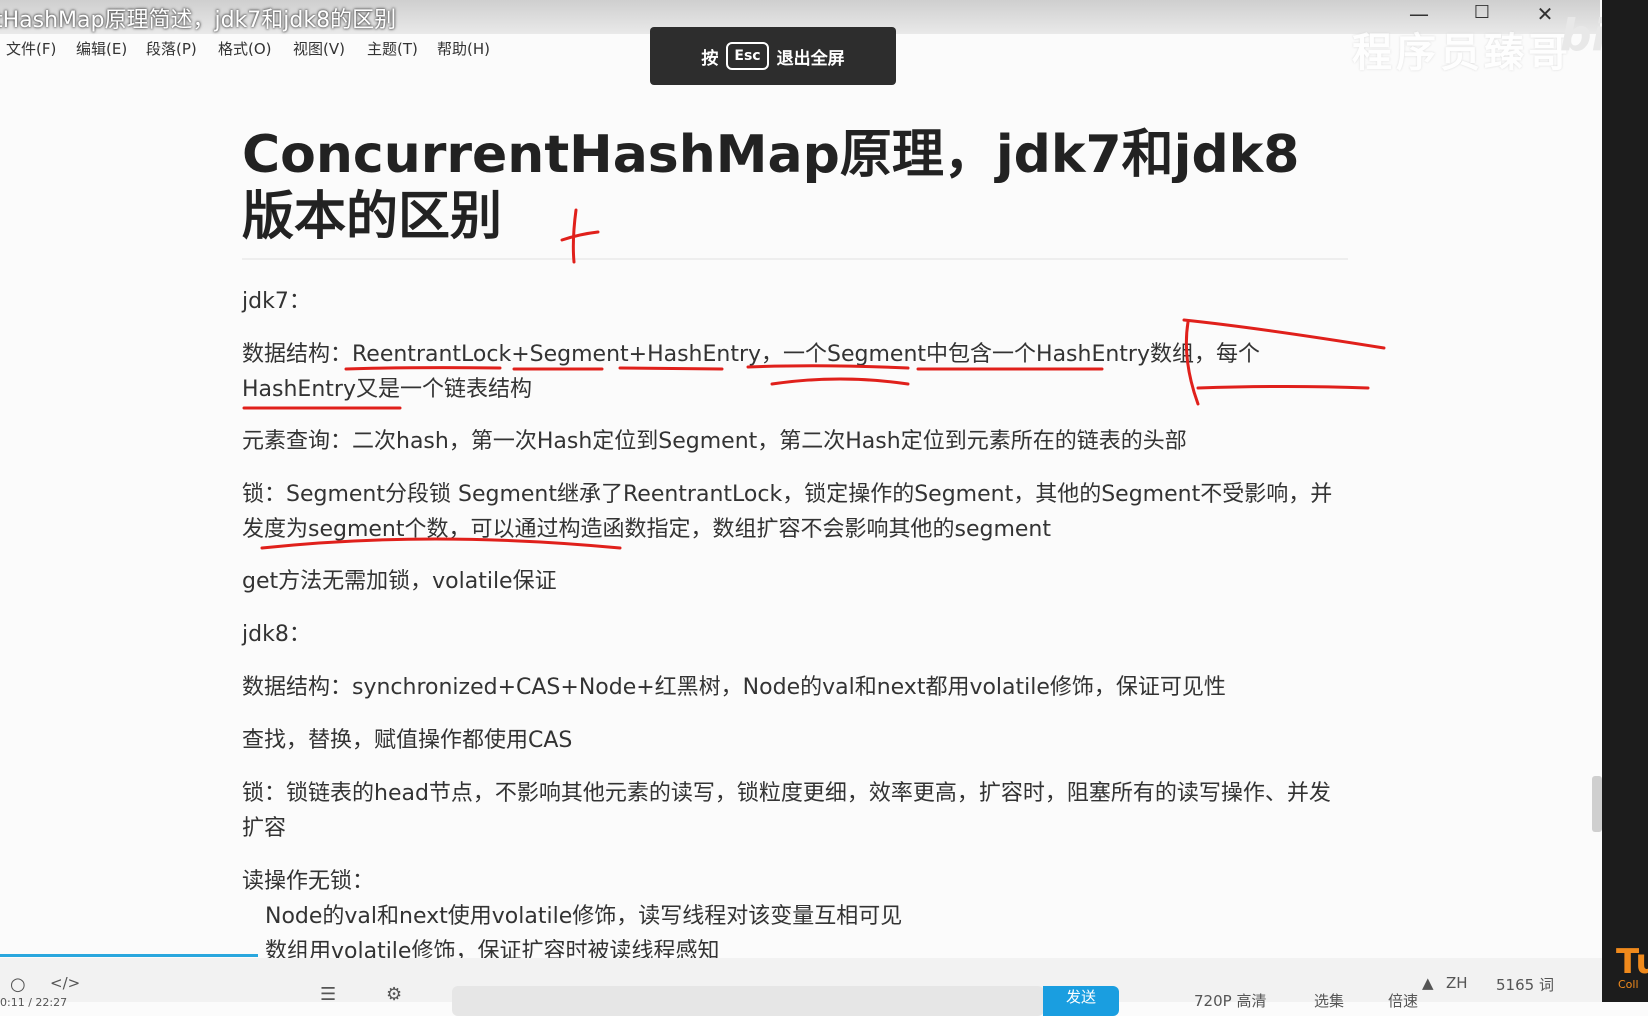  Describe the element at coordinates (276, 301) in the screenshot. I see `paragraph-jdk7: jdk7：` at that location.